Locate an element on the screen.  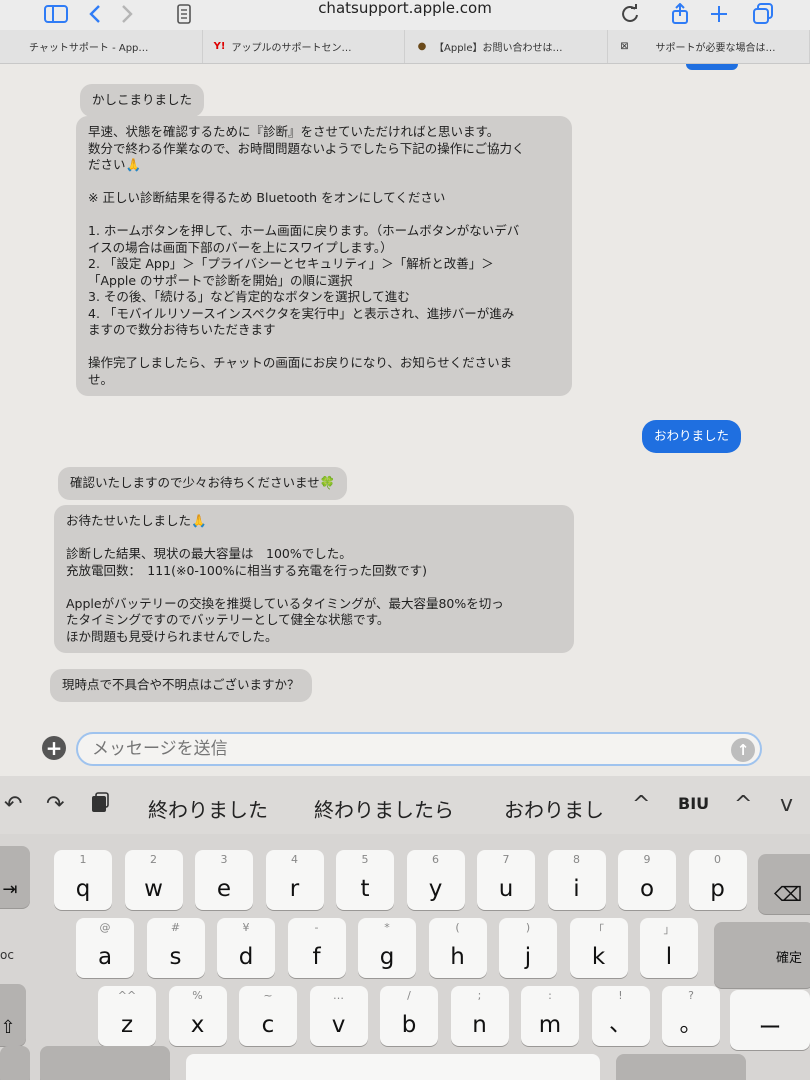
key-label: c is located at coordinates (268, 1025).